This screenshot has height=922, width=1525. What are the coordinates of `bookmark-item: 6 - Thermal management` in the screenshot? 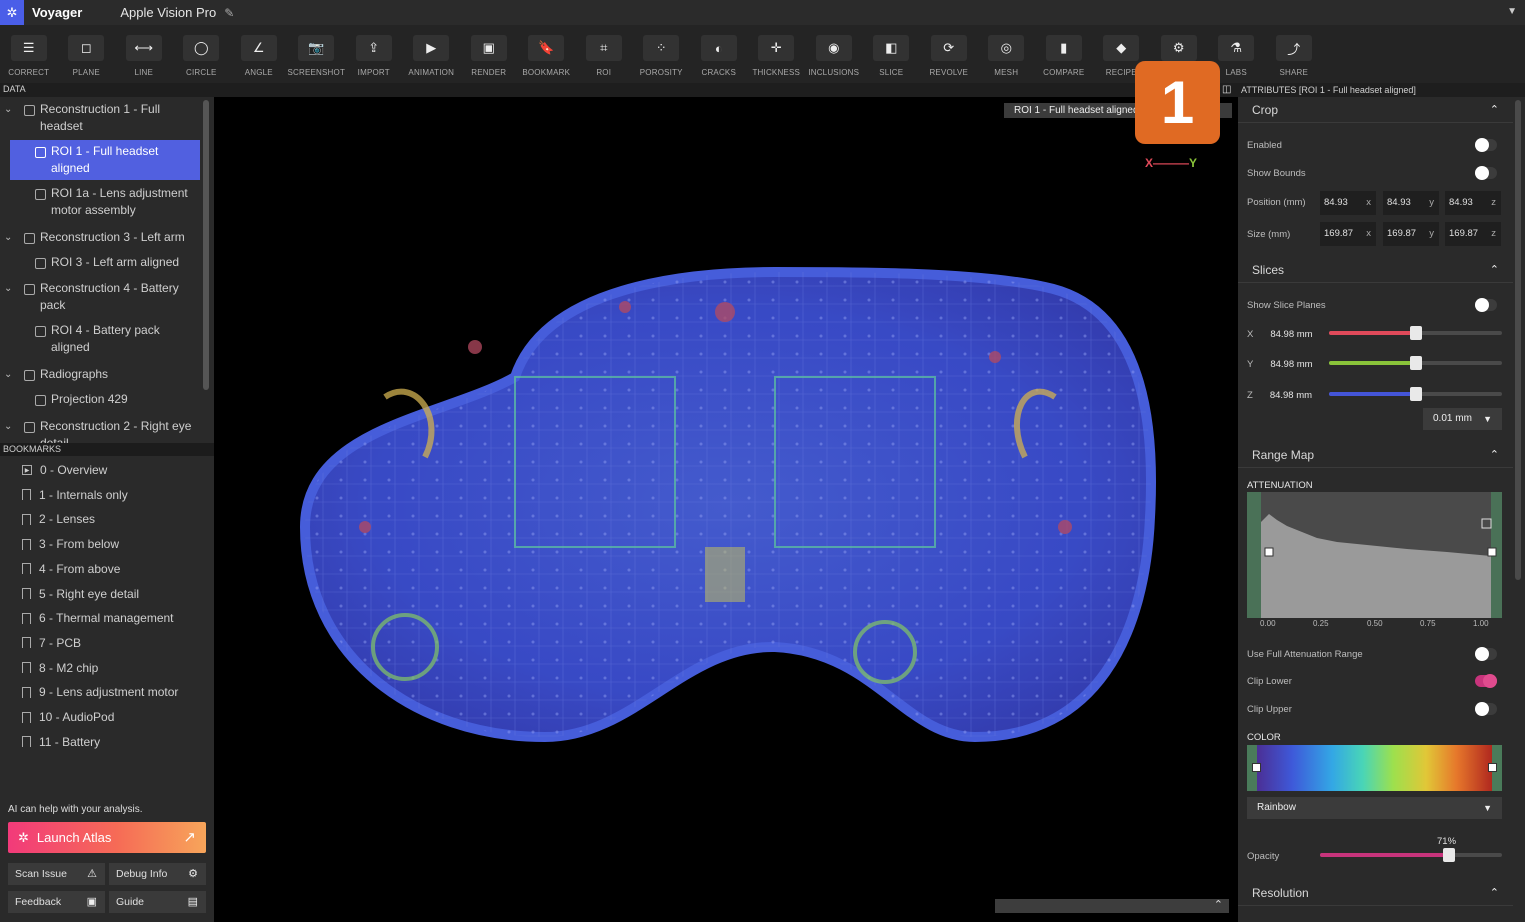 It's located at (98, 618).